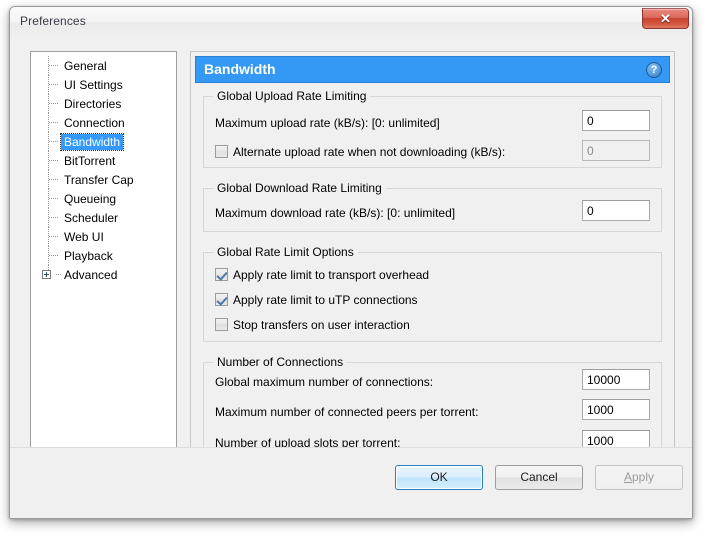  Describe the element at coordinates (616, 150) in the screenshot. I see `alternate-upload-rate-input` at that location.